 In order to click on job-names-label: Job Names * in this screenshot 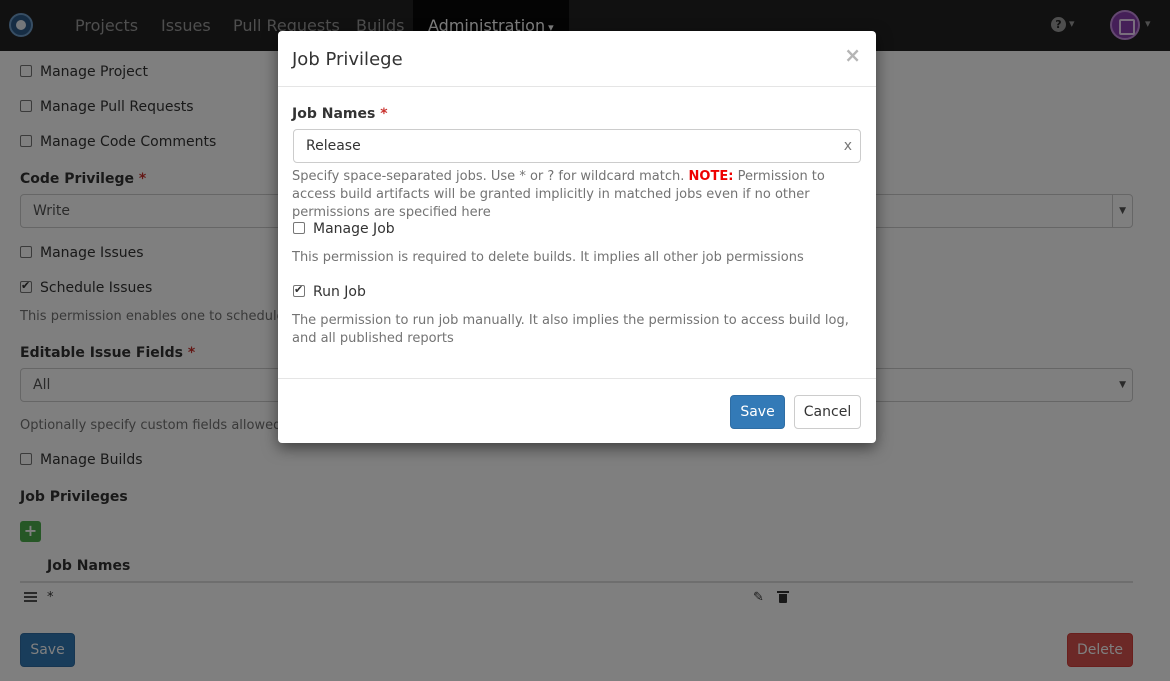, I will do `click(340, 114)`.